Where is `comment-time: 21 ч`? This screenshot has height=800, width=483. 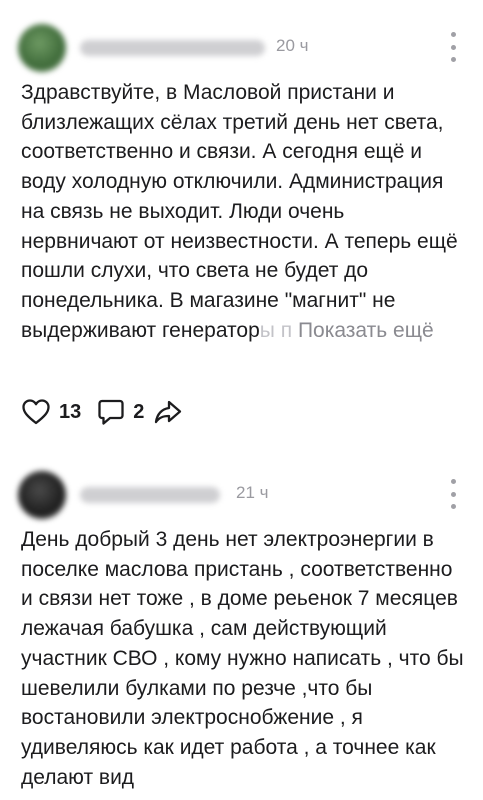 comment-time: 21 ч is located at coordinates (252, 492).